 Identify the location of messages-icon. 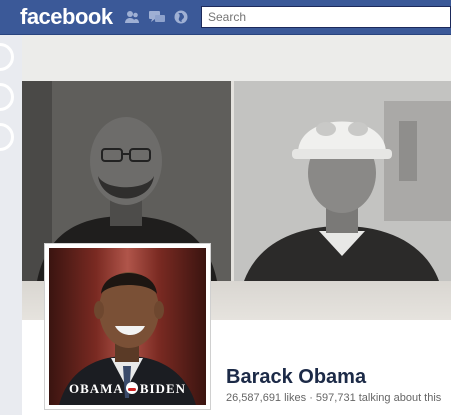
(157, 17).